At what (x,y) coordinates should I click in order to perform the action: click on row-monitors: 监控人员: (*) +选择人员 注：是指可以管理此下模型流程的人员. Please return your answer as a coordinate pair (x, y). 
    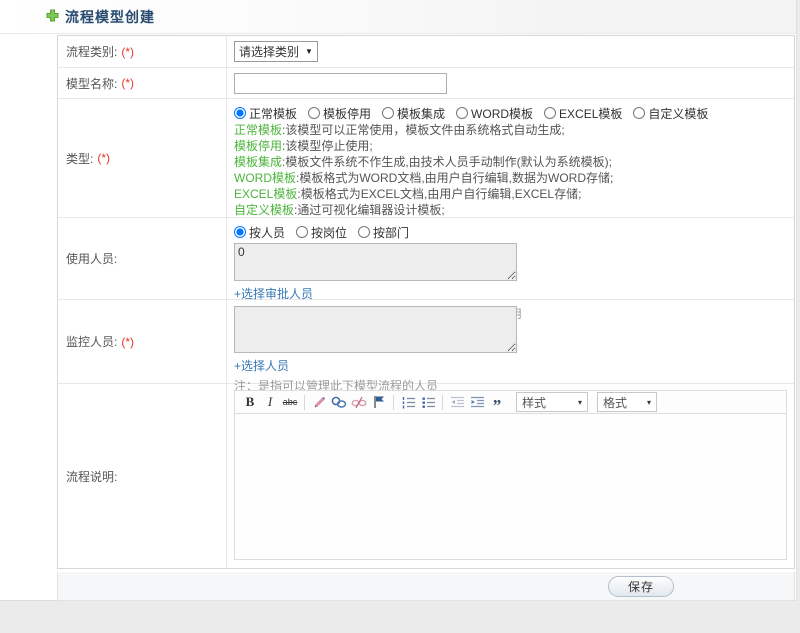
    Looking at the image, I should click on (426, 346).